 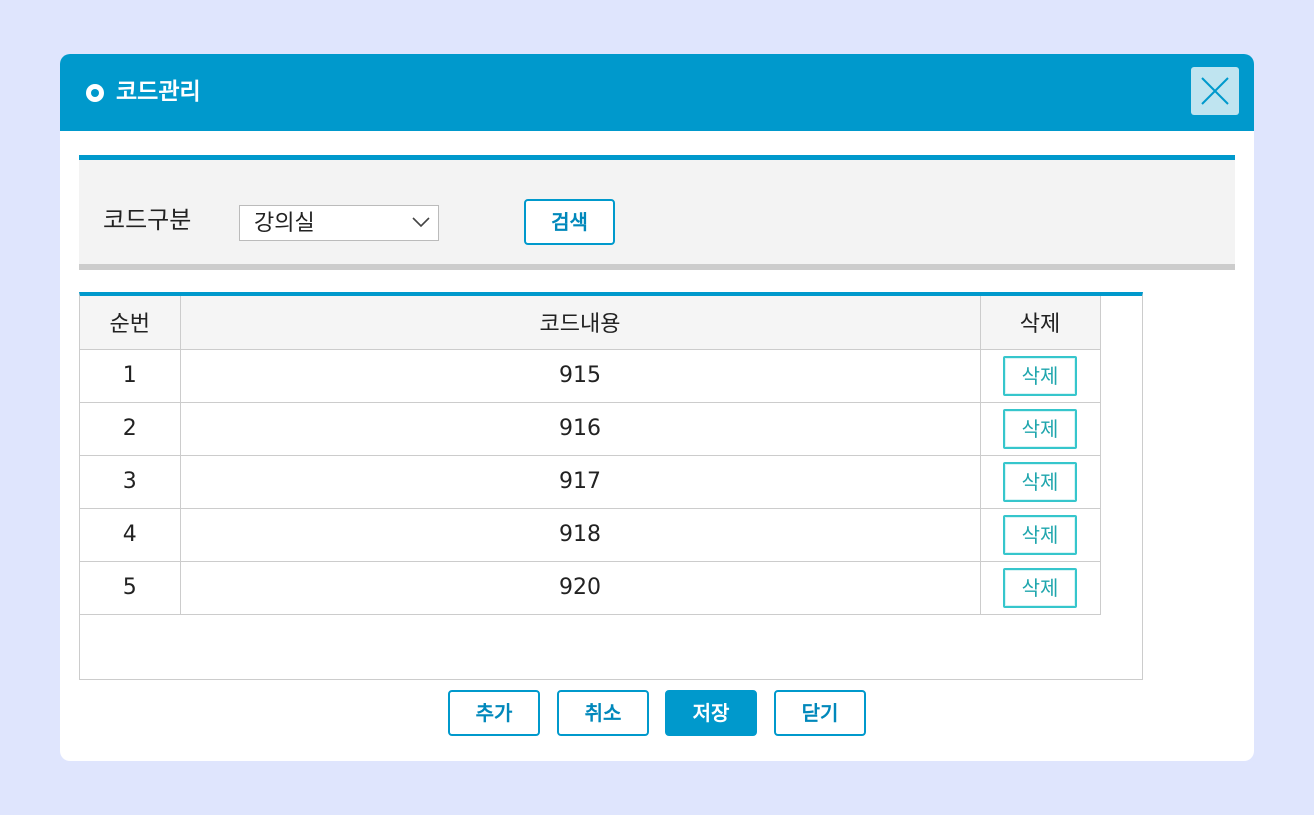 I want to click on cancel-button: 취소, so click(x=603, y=713).